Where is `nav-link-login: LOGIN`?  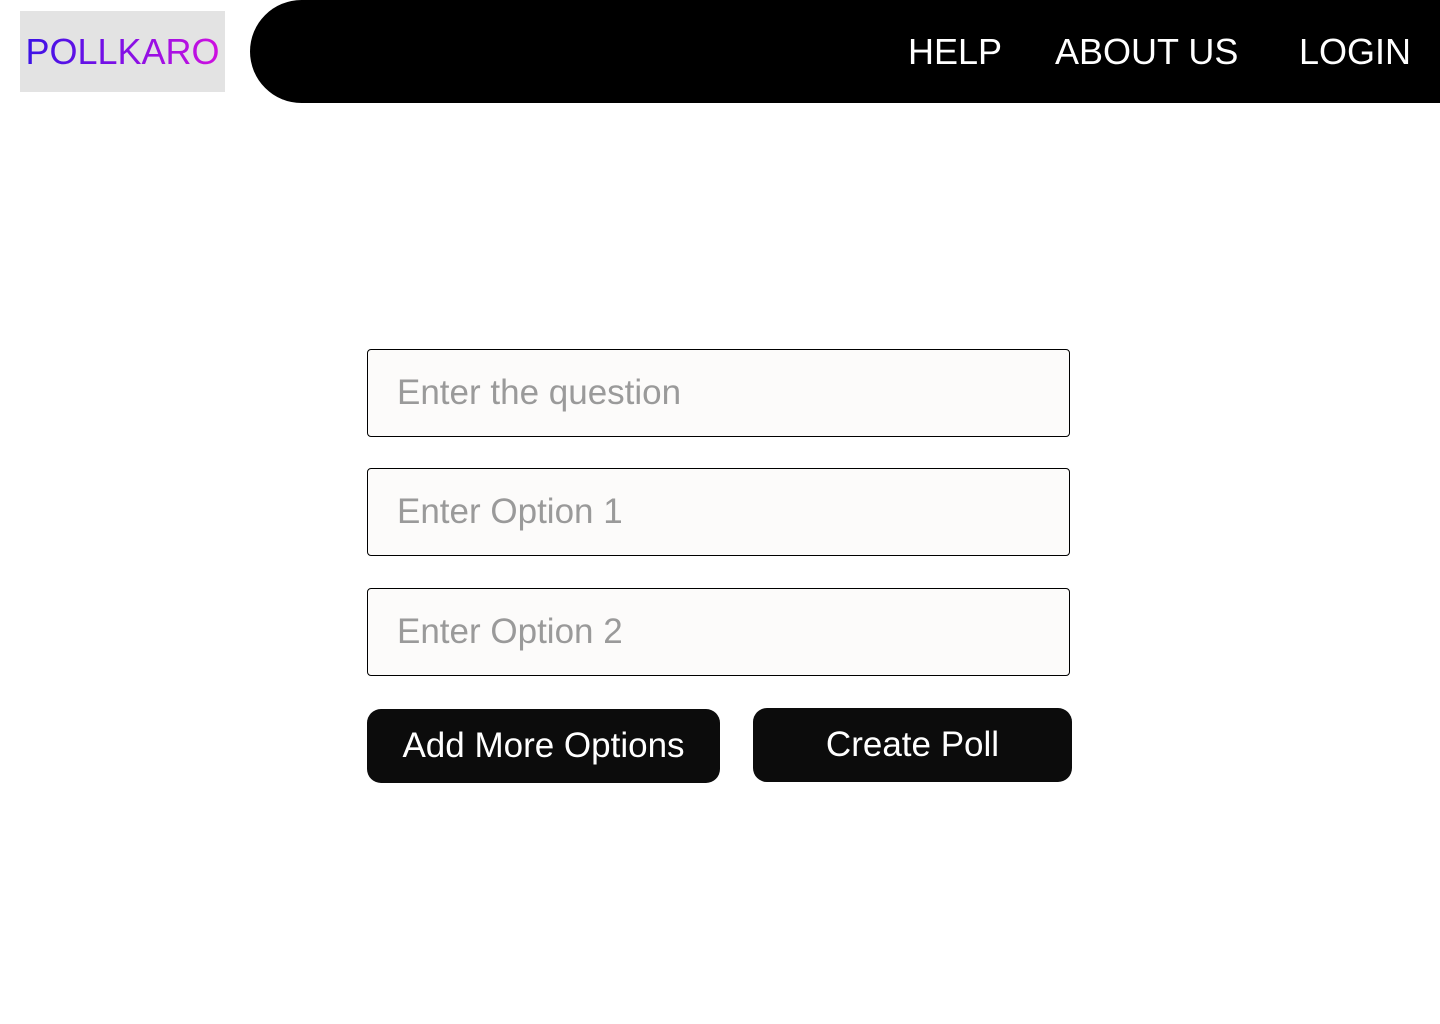
nav-link-login: LOGIN is located at coordinates (1355, 52).